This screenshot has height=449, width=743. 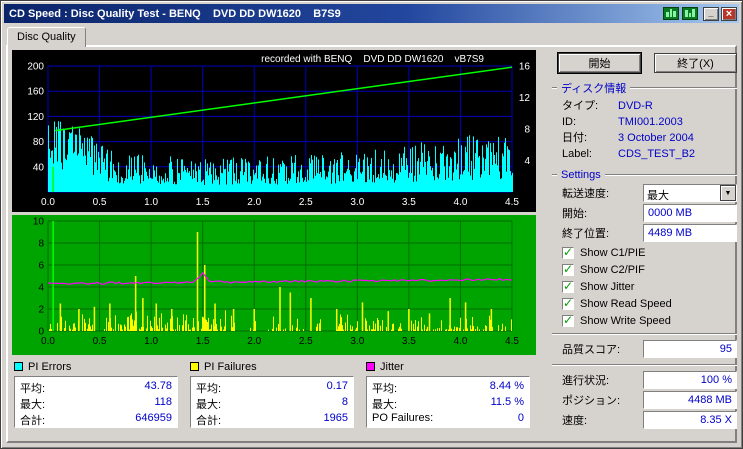 What do you see at coordinates (649, 349) in the screenshot?
I see `quality-score-row: 品質スコア: 95` at bounding box center [649, 349].